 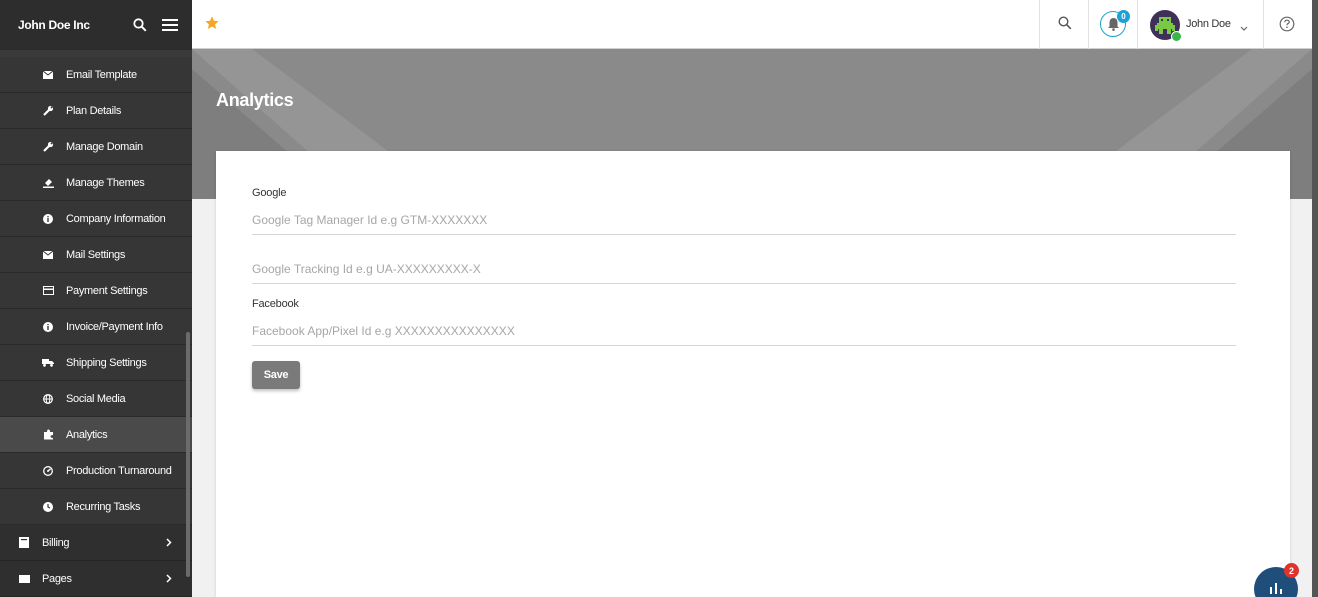 I want to click on page-title: Analytics, so click(x=255, y=100).